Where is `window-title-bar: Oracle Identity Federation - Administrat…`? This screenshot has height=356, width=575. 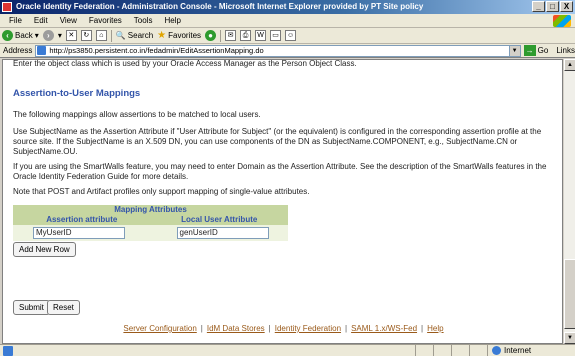
window-title-bar: Oracle Identity Federation - Administrat… is located at coordinates (287, 7).